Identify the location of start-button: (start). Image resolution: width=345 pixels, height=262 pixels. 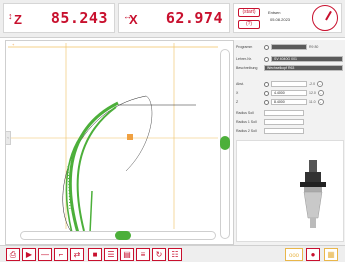
(249, 12).